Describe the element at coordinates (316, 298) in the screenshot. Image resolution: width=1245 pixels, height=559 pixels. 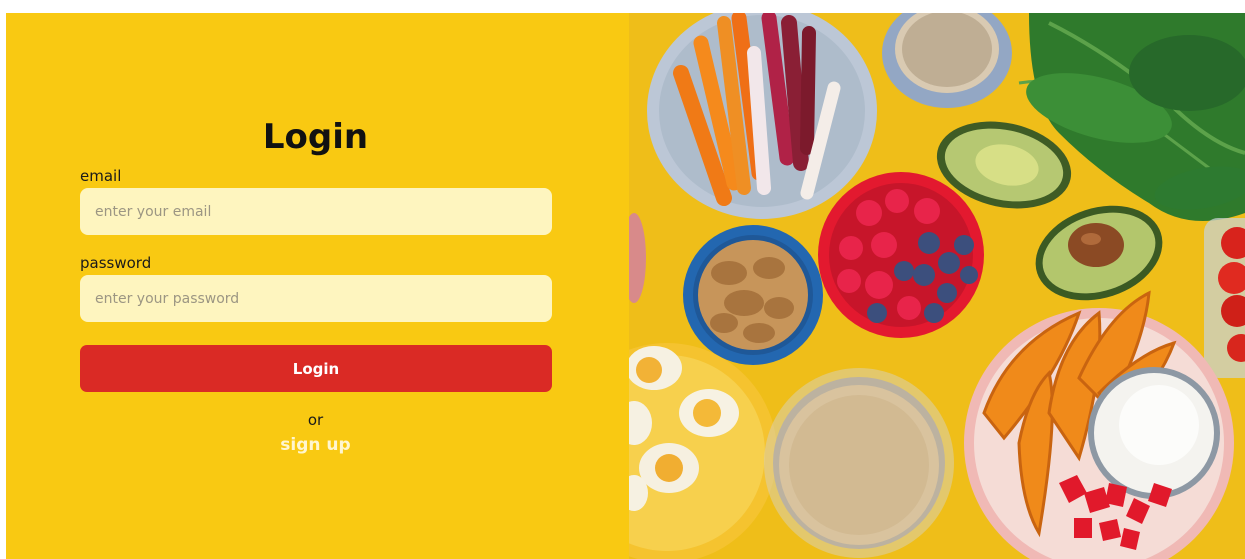
I see `password-field` at that location.